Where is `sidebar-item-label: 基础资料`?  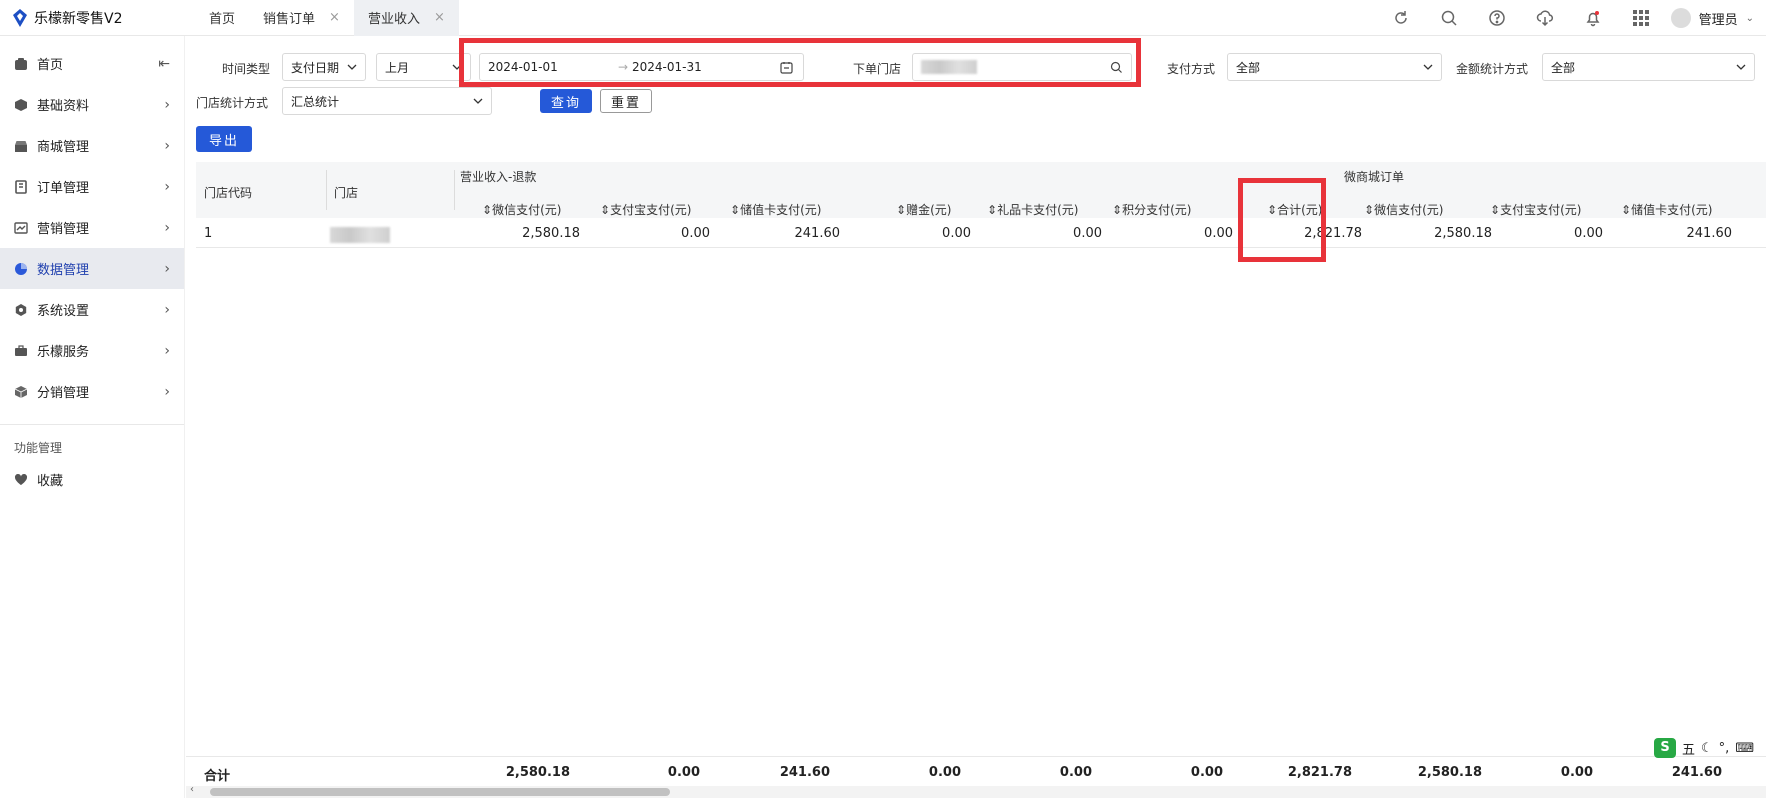
sidebar-item-label: 基础资料 is located at coordinates (63, 106).